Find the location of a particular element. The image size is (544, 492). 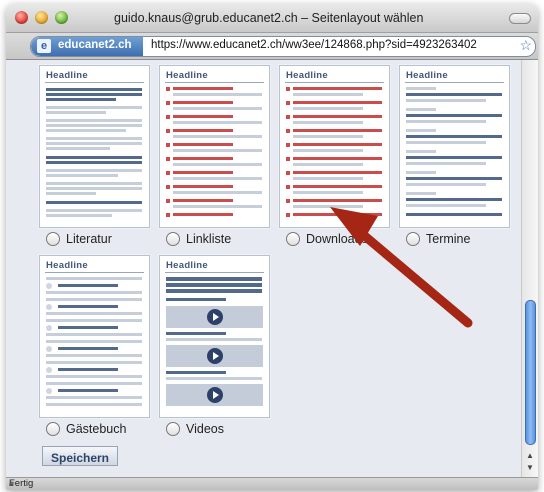

layout-card-gaestebuch: Headline is located at coordinates (94, 336).